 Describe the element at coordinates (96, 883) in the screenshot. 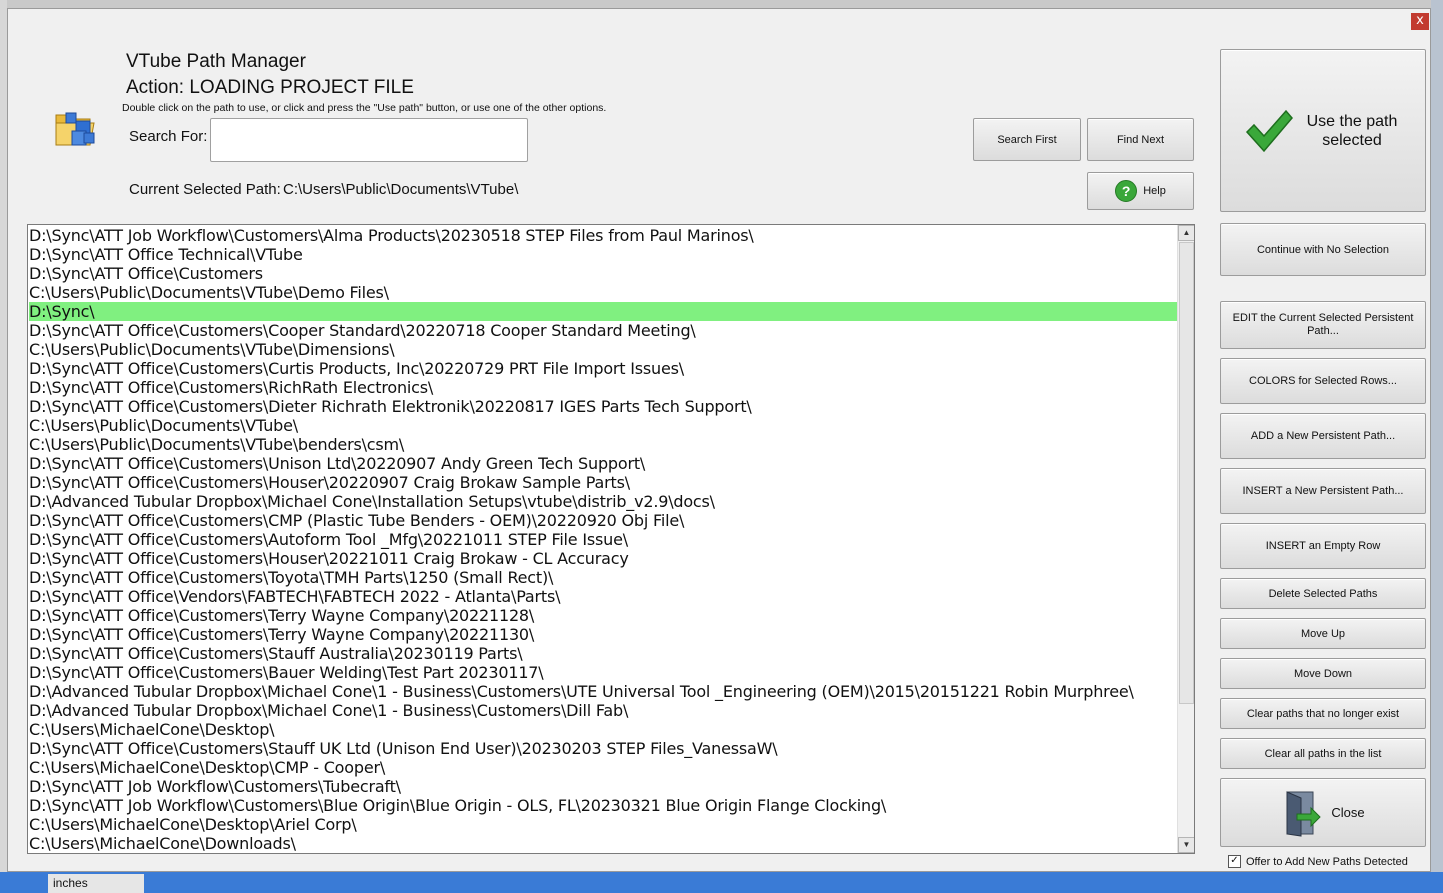

I see `units-label: inches` at that location.